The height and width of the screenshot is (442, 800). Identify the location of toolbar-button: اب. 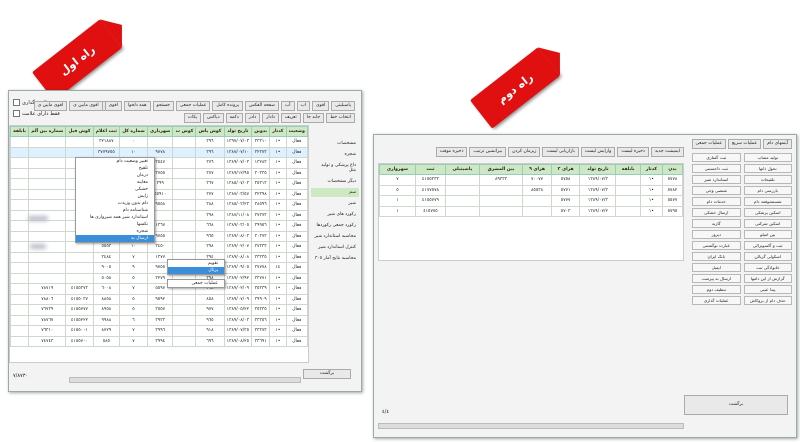
(303, 106).